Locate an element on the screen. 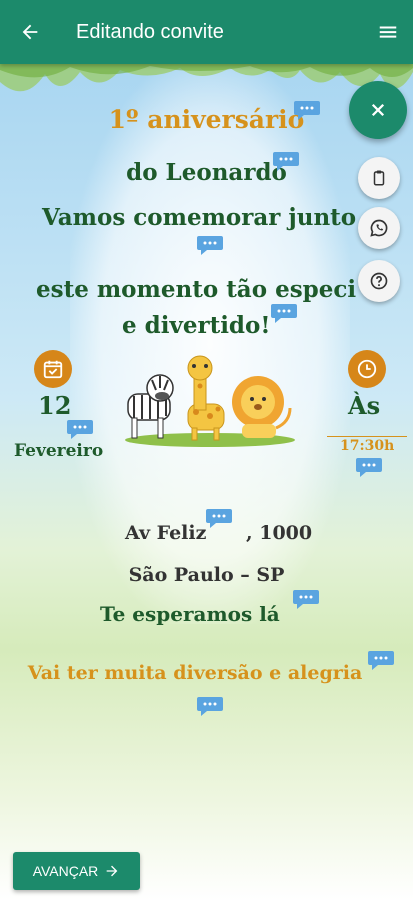  help-button is located at coordinates (379, 281).